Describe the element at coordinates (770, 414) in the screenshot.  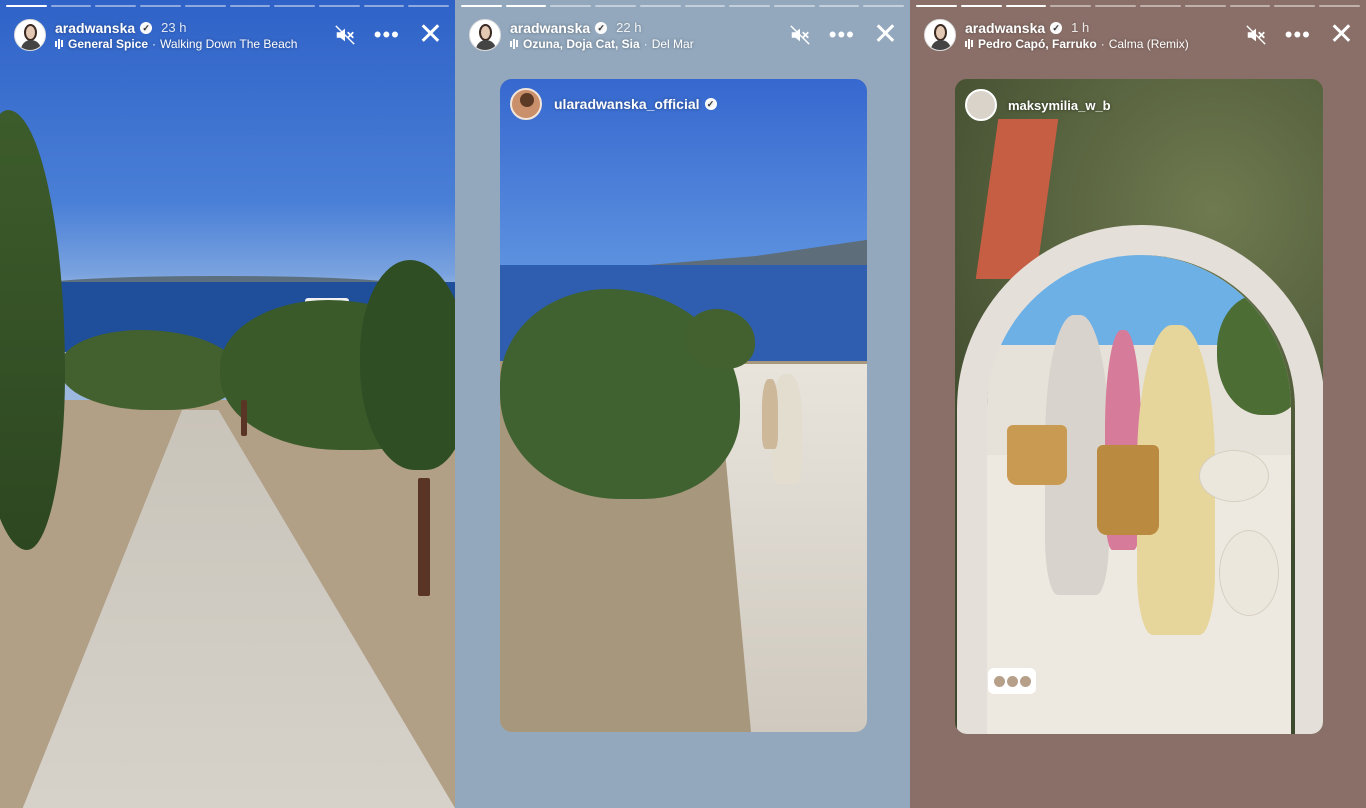
I see `walking-person` at that location.